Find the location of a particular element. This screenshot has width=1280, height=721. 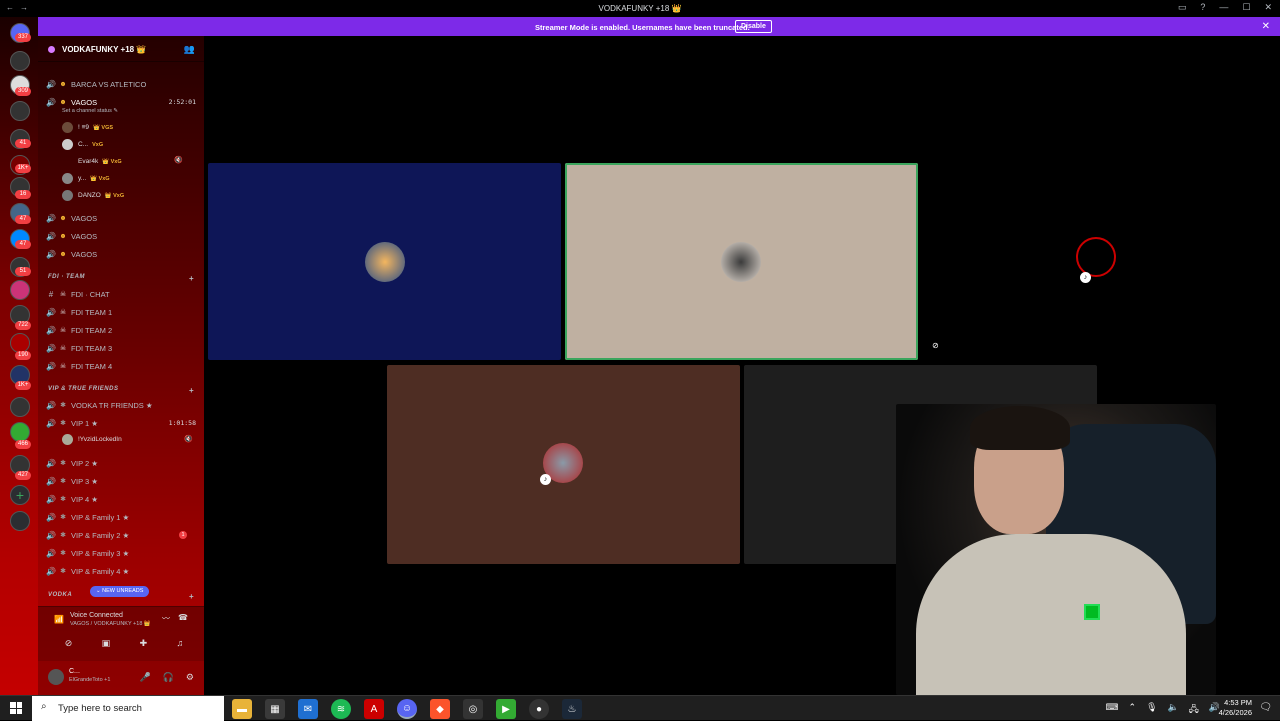

category-vip: VIP & TRUE FRIENDS + is located at coordinates (121, 390).